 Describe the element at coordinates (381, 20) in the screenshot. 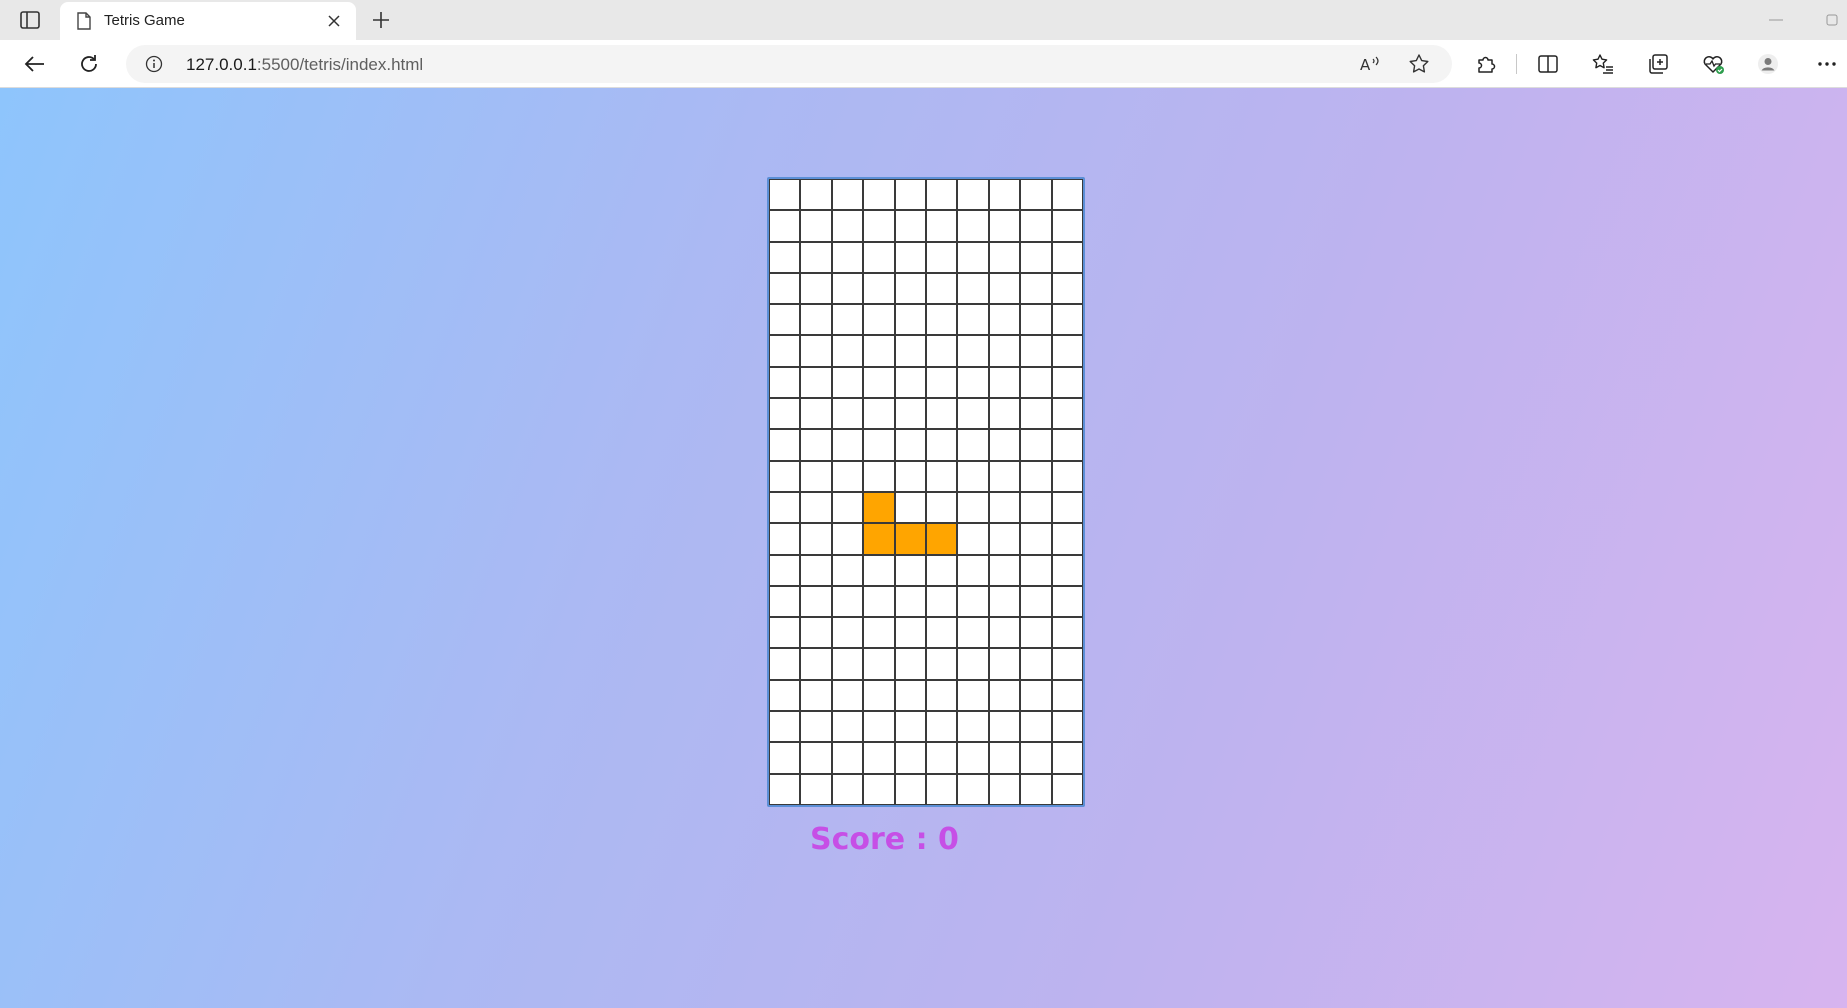

I see `plus-icon` at that location.